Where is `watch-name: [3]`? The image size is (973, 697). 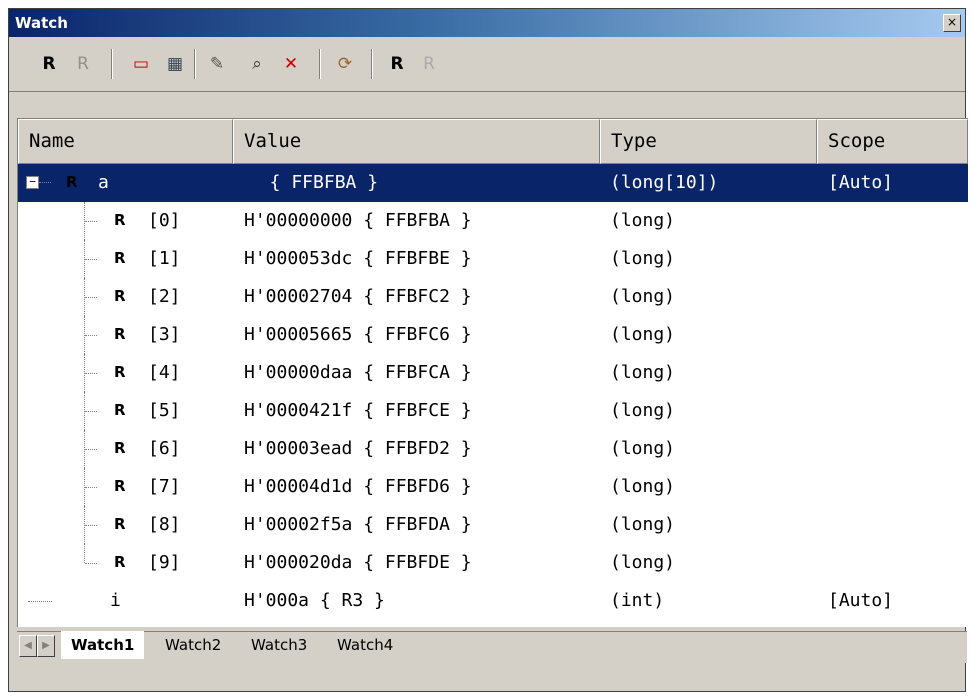
watch-name: [3] is located at coordinates (164, 334).